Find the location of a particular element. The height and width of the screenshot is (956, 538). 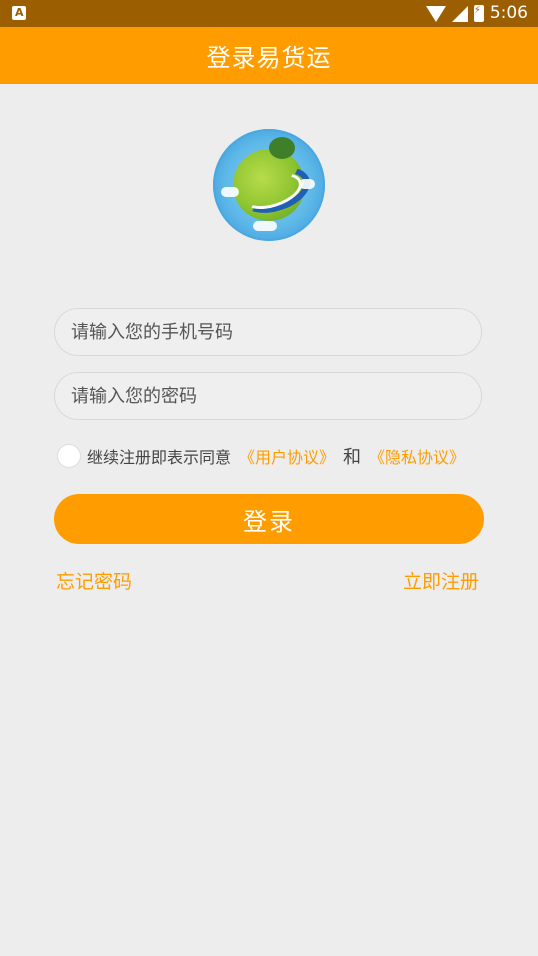

page-title: 登录易货运 is located at coordinates (269, 58).